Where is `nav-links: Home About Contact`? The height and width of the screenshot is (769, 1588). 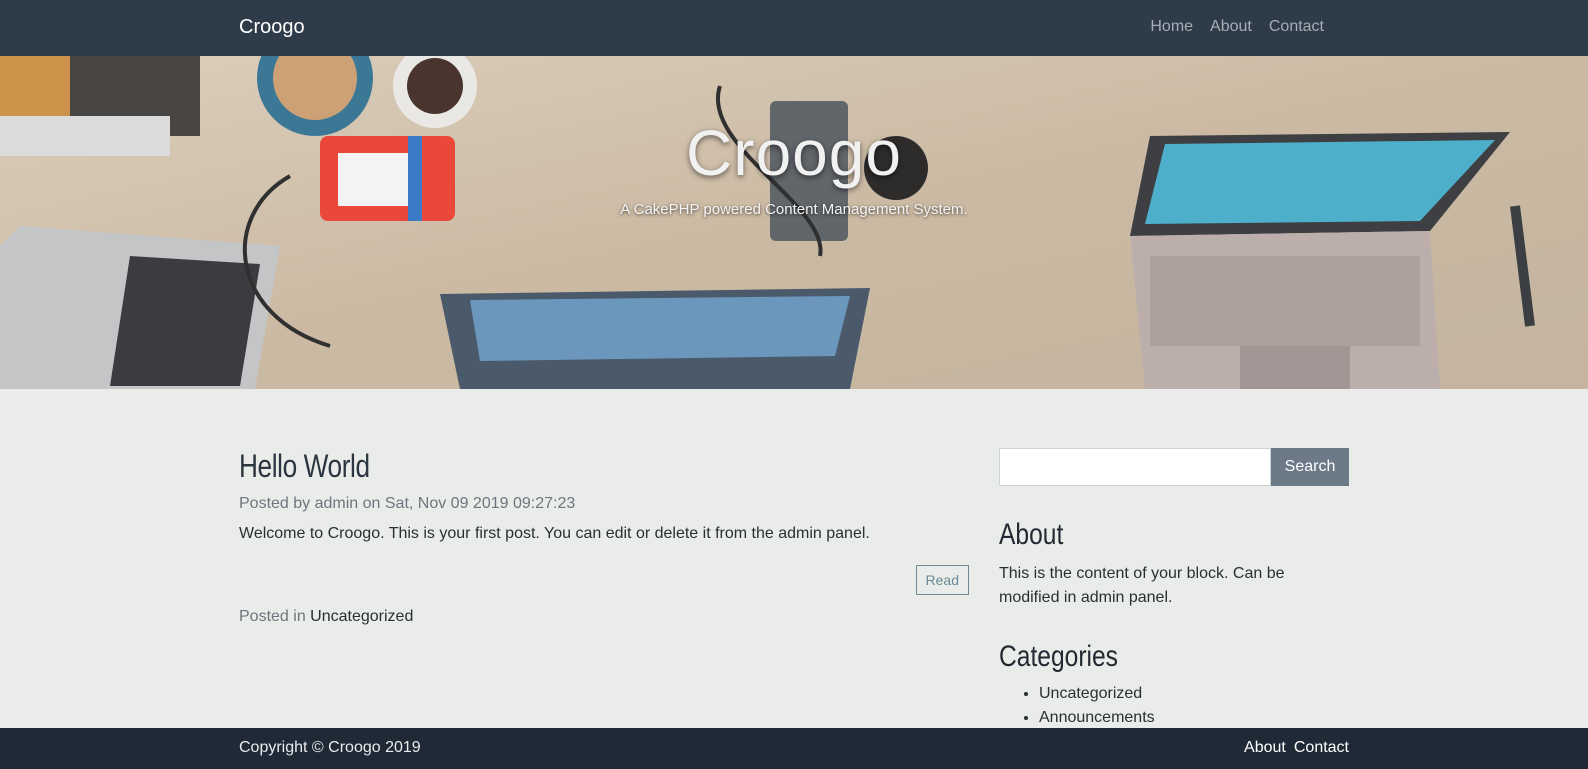
nav-links: Home About Contact is located at coordinates (1237, 27).